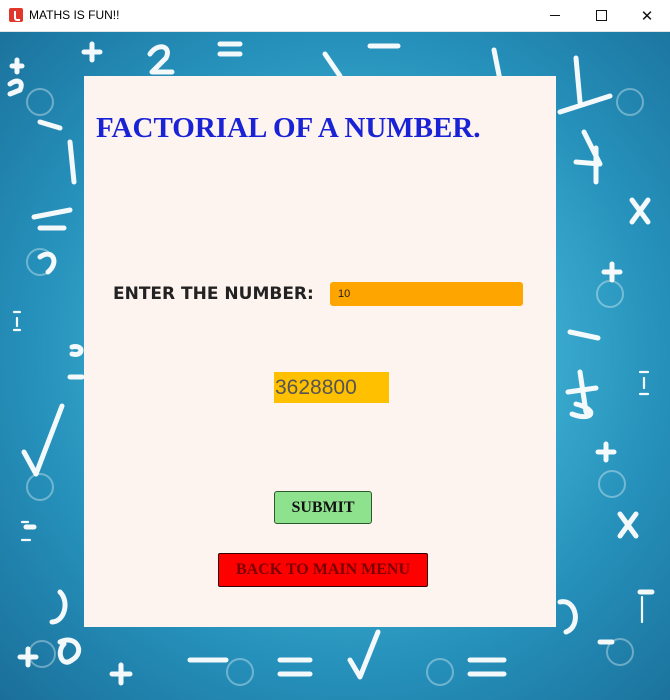 The height and width of the screenshot is (700, 670). I want to click on close-icon: ✕, so click(647, 15).